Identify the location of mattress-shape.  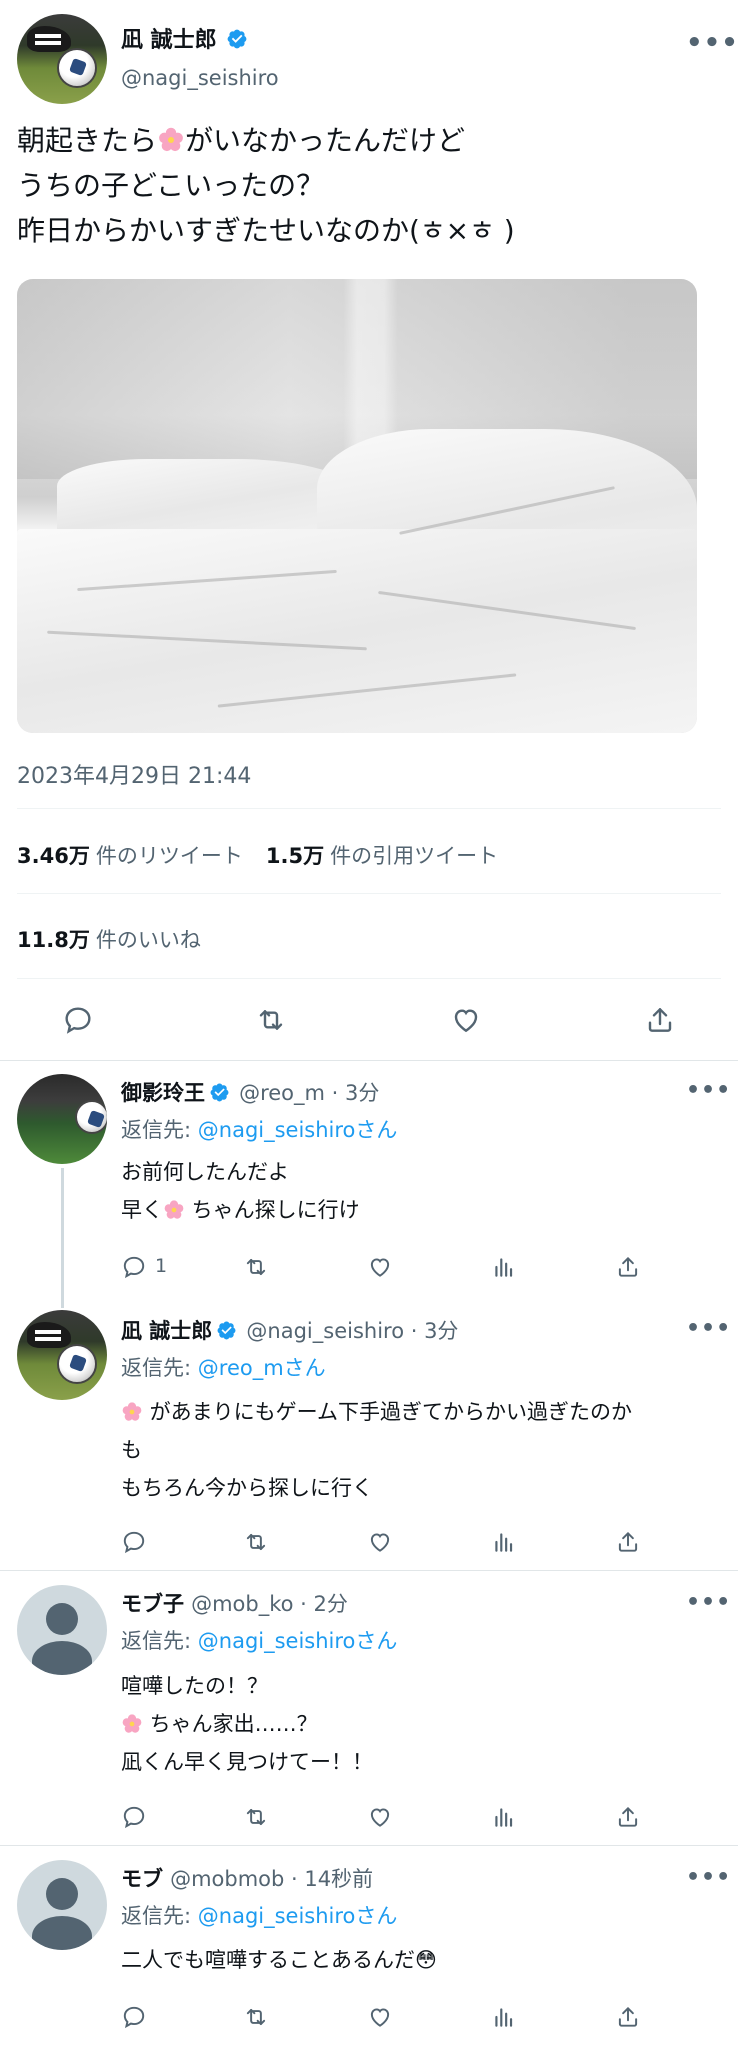
(357, 631).